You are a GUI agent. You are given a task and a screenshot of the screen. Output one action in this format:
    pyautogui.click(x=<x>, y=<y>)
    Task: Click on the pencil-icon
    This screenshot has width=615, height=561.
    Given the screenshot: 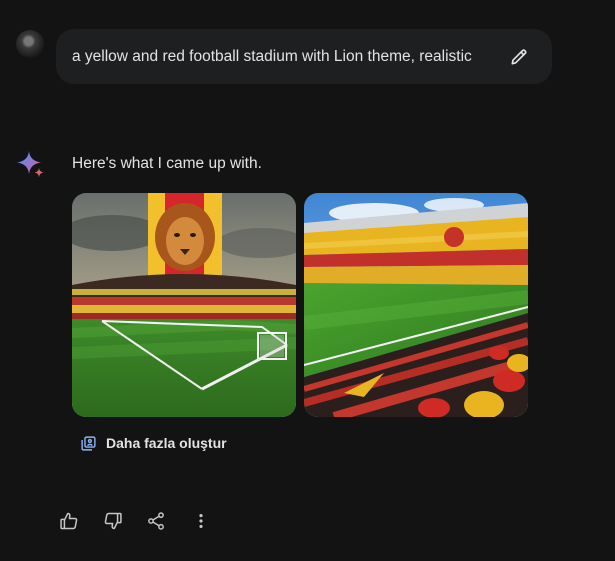 What is the action you would take?
    pyautogui.click(x=519, y=57)
    